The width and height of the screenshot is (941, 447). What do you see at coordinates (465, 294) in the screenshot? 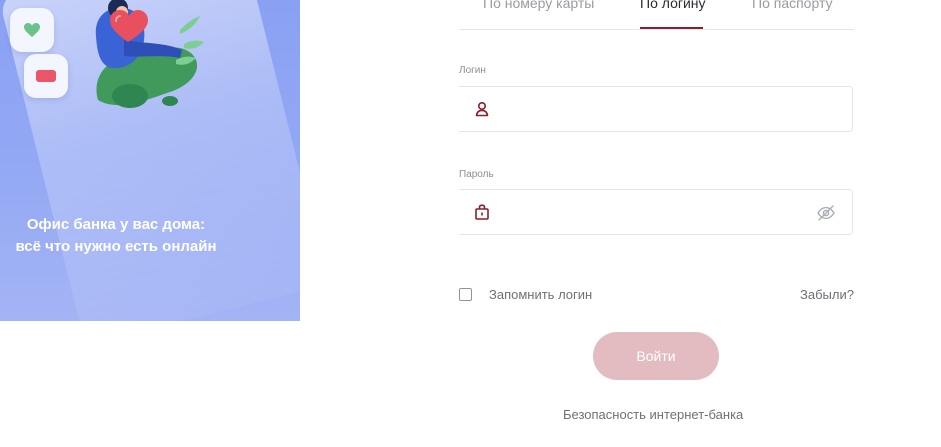
I see `remember-login-checkbox` at bounding box center [465, 294].